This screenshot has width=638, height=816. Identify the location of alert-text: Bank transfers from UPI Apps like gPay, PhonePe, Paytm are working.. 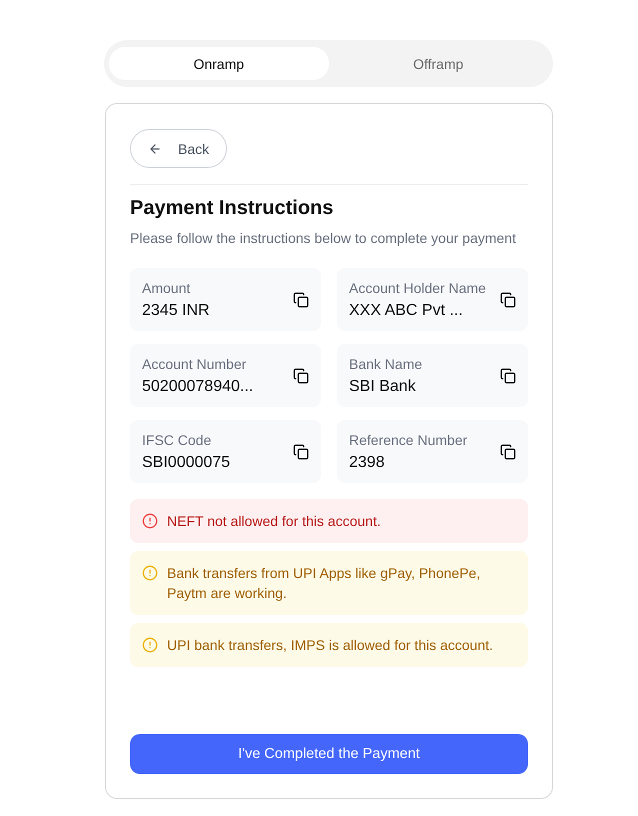
(324, 583).